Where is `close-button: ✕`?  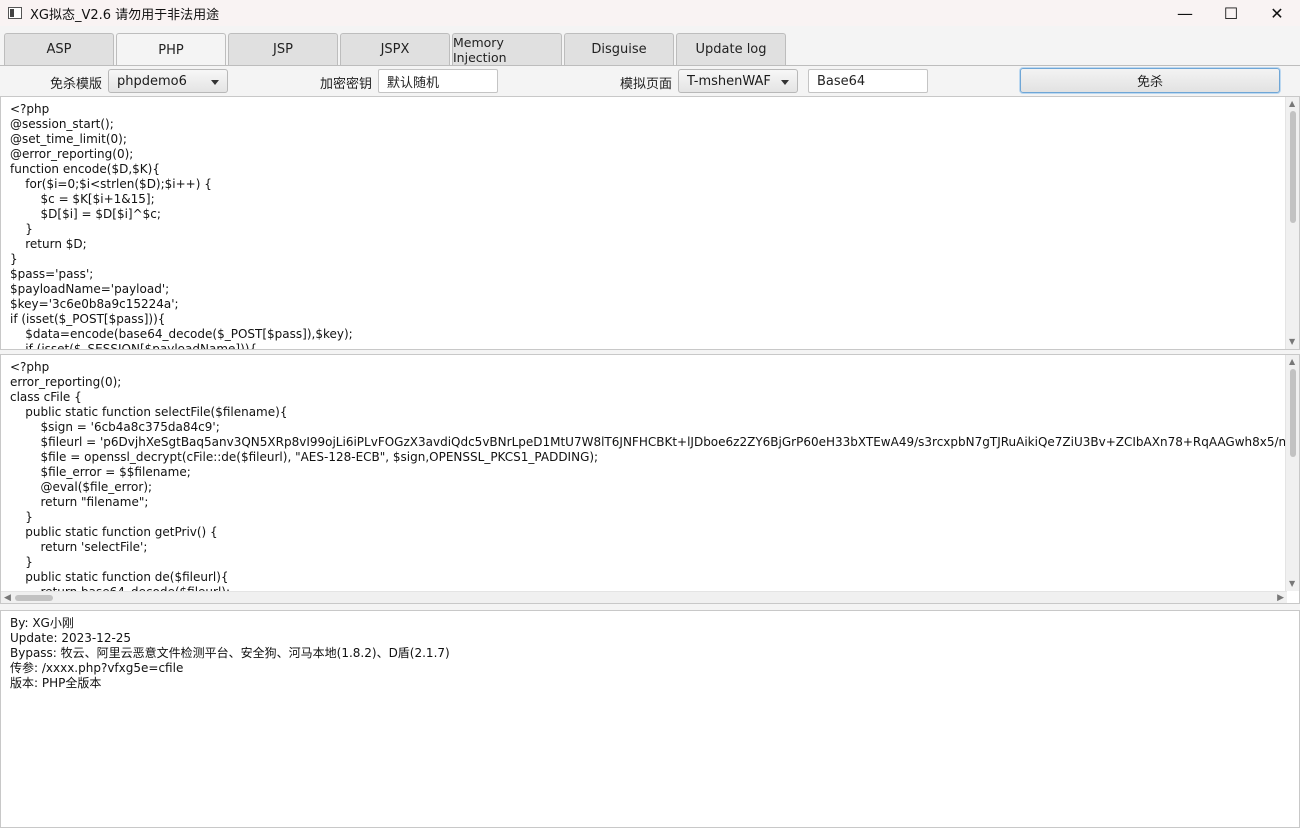 close-button: ✕ is located at coordinates (1277, 13).